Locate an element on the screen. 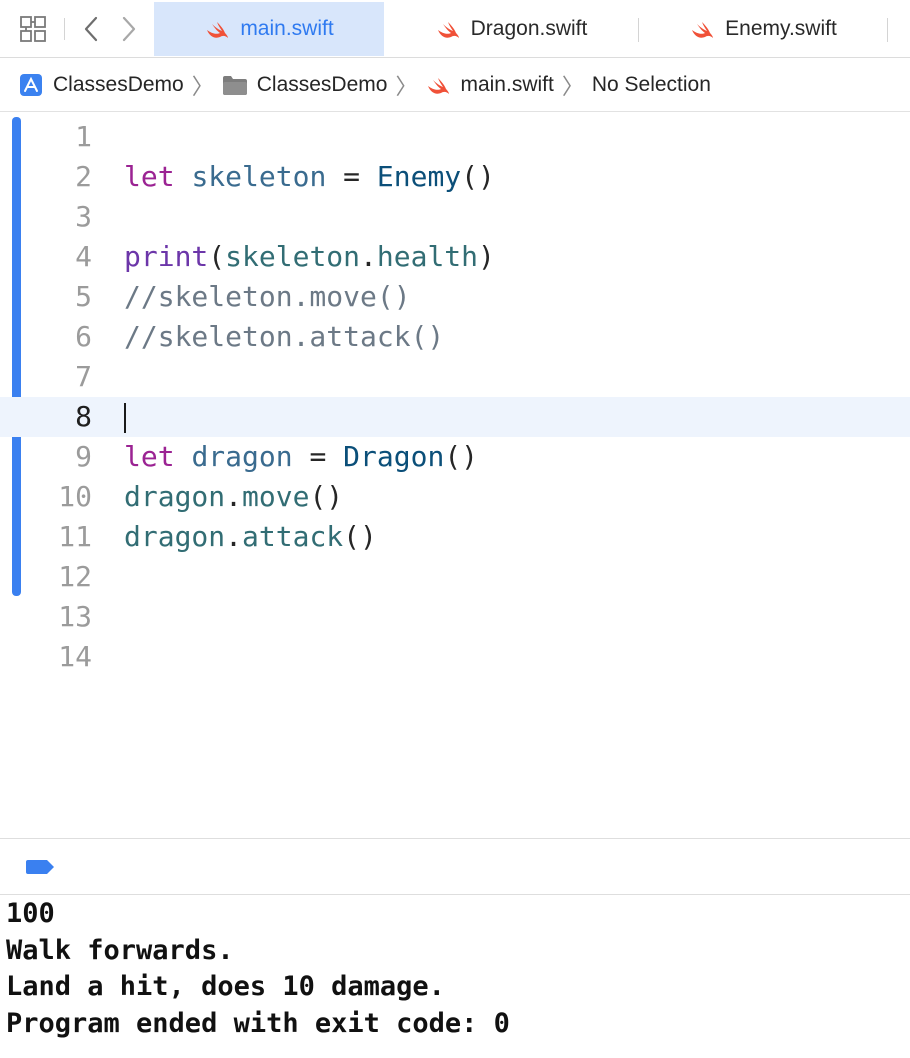 The image size is (910, 1058). tab-divider is located at coordinates (887, 30).